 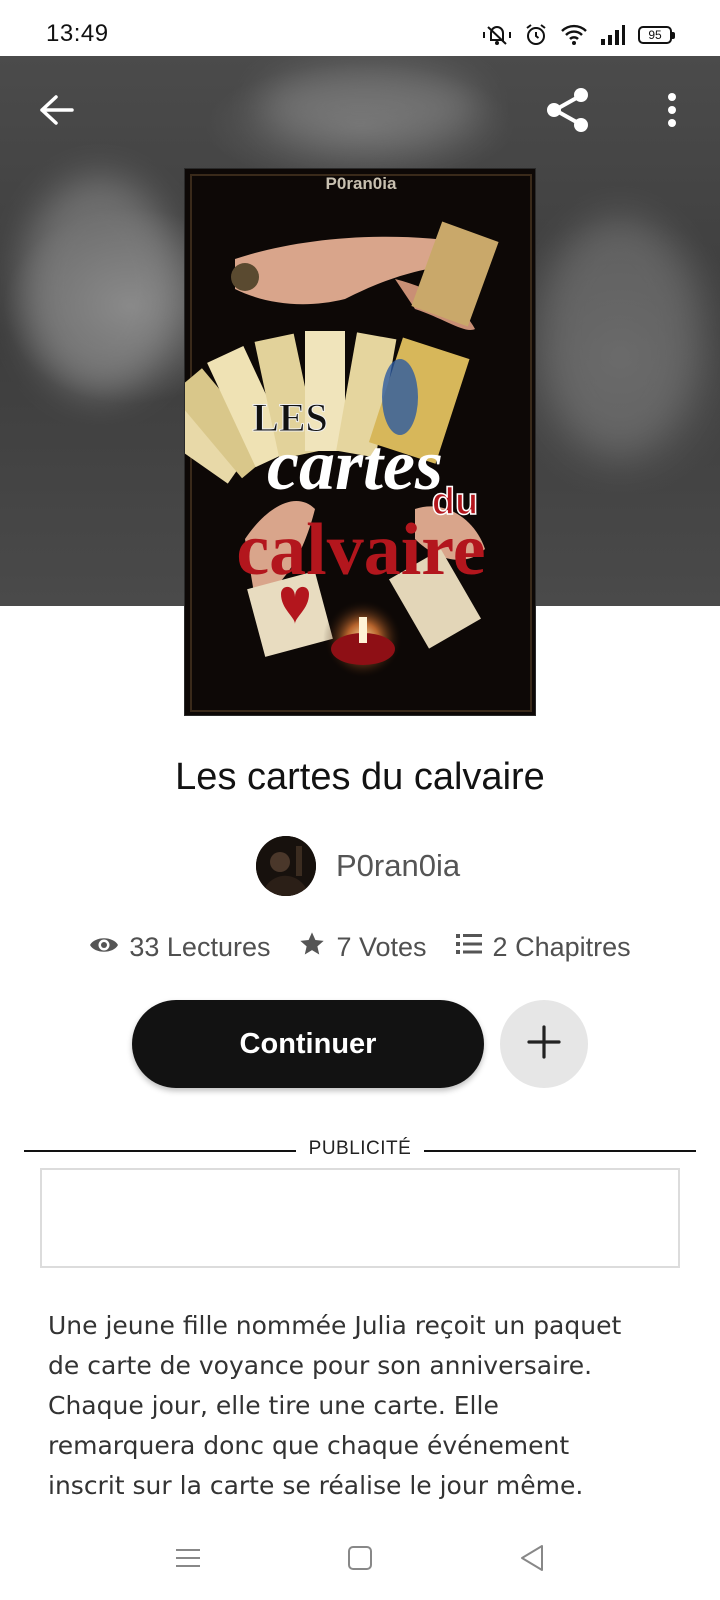 I want to click on home-button, so click(x=360, y=1560).